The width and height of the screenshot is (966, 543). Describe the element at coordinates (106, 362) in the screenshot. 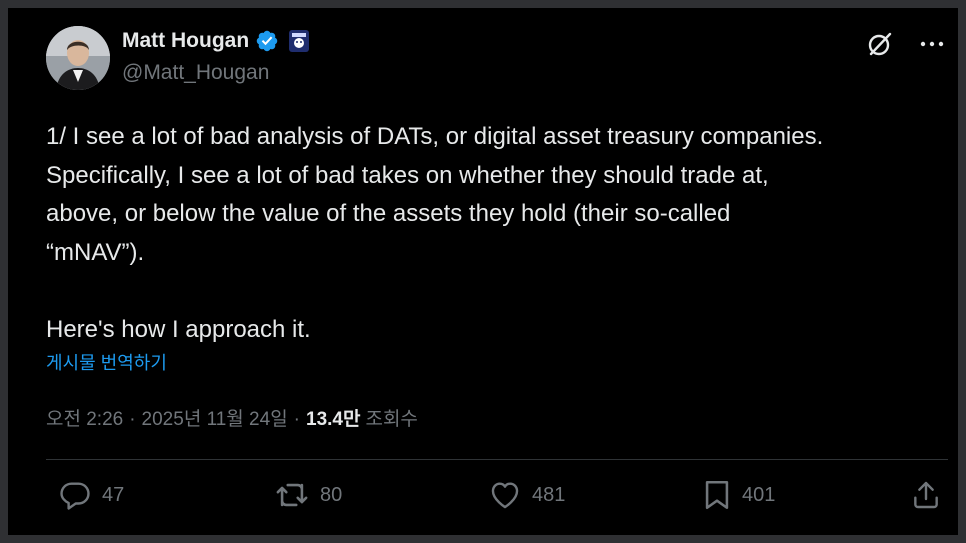

I see `translate-link: 게시물 번역하기` at that location.